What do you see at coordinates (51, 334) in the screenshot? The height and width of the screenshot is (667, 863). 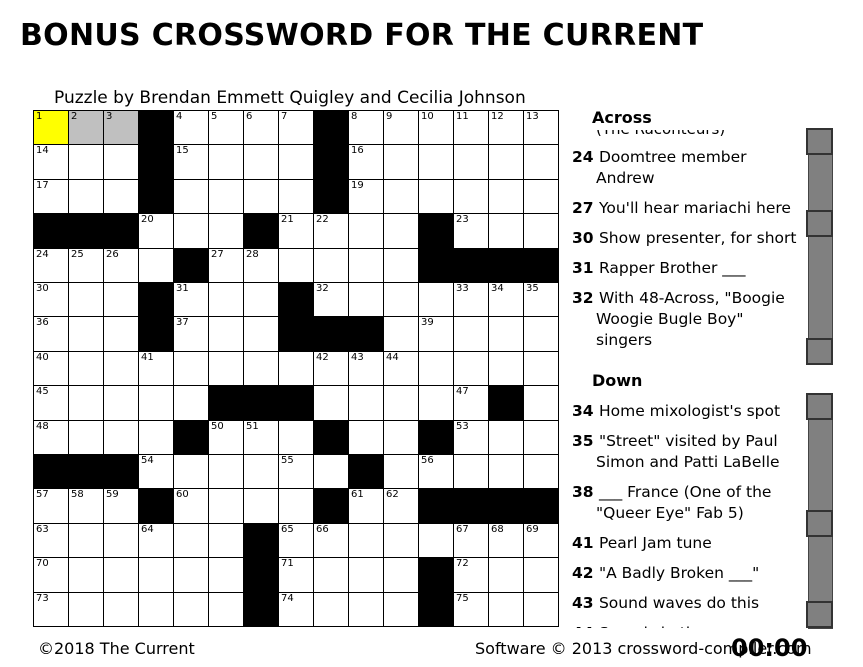 I see `grid-cell: 36` at bounding box center [51, 334].